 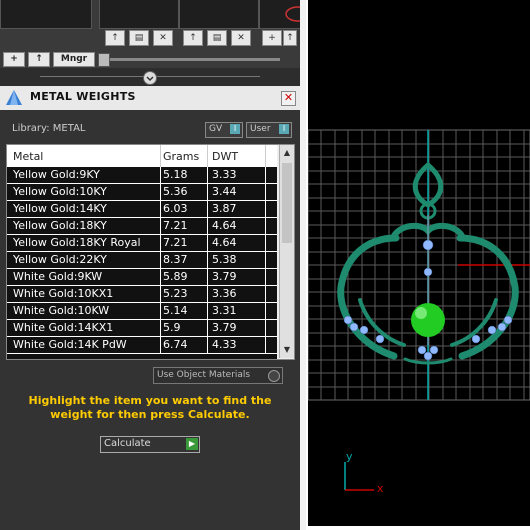 What do you see at coordinates (142, 260) in the screenshot?
I see `table-row: Yellow Gold:22KY 8.37 5.38` at bounding box center [142, 260].